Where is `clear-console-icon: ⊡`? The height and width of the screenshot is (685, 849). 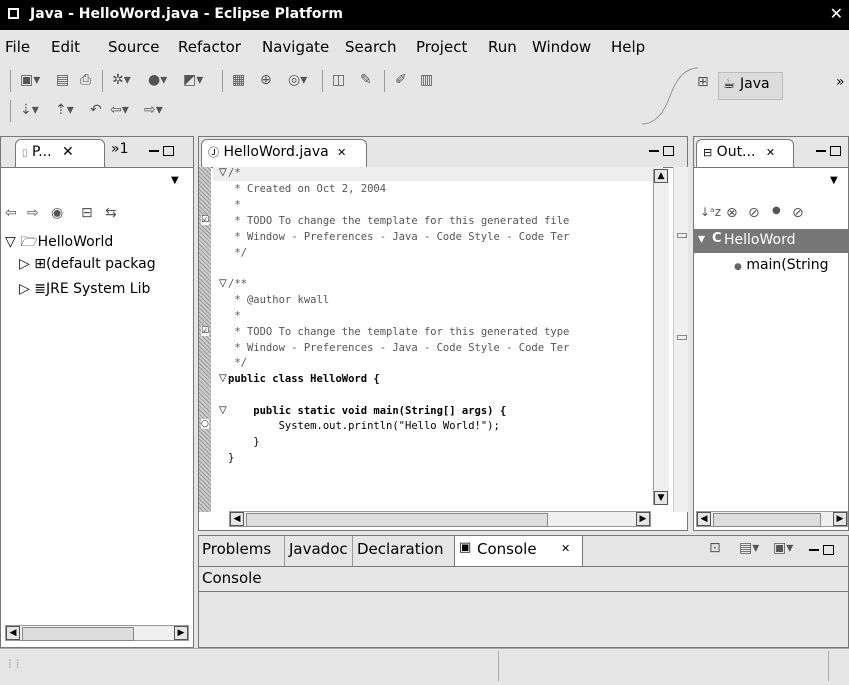 clear-console-icon: ⊡ is located at coordinates (715, 548).